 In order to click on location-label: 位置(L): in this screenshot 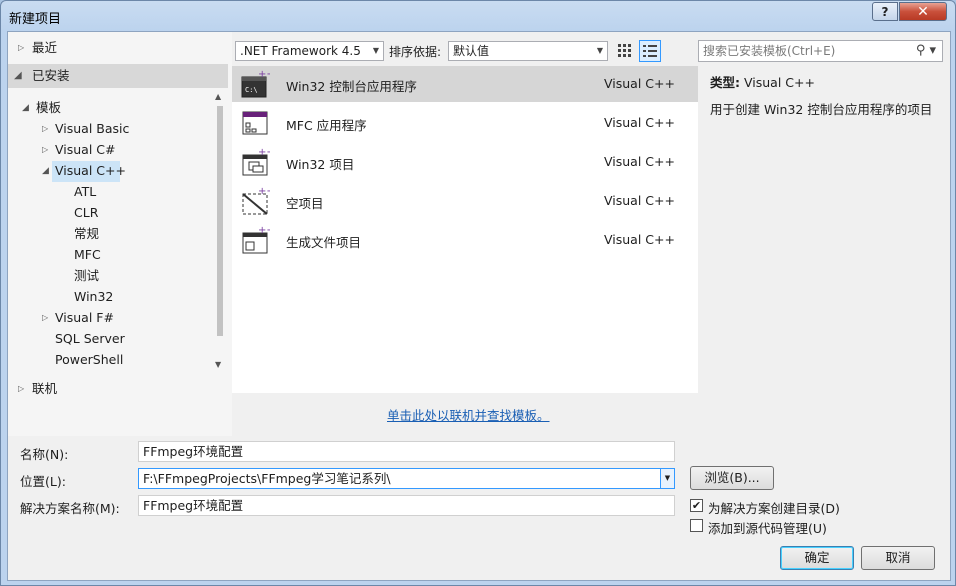, I will do `click(43, 481)`.